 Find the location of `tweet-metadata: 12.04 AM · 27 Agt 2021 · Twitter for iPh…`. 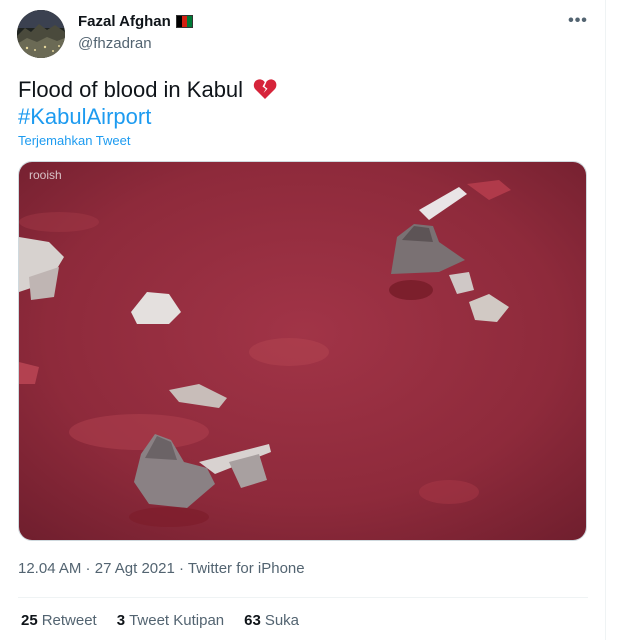

tweet-metadata: 12.04 AM · 27 Agt 2021 · Twitter for iPh… is located at coordinates (161, 568).